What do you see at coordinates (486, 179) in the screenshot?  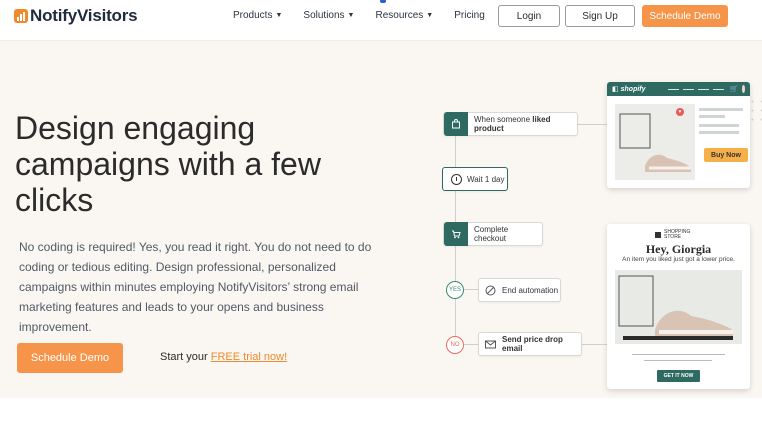 I see `flow-step-wait-label: Wait 1 day` at bounding box center [486, 179].